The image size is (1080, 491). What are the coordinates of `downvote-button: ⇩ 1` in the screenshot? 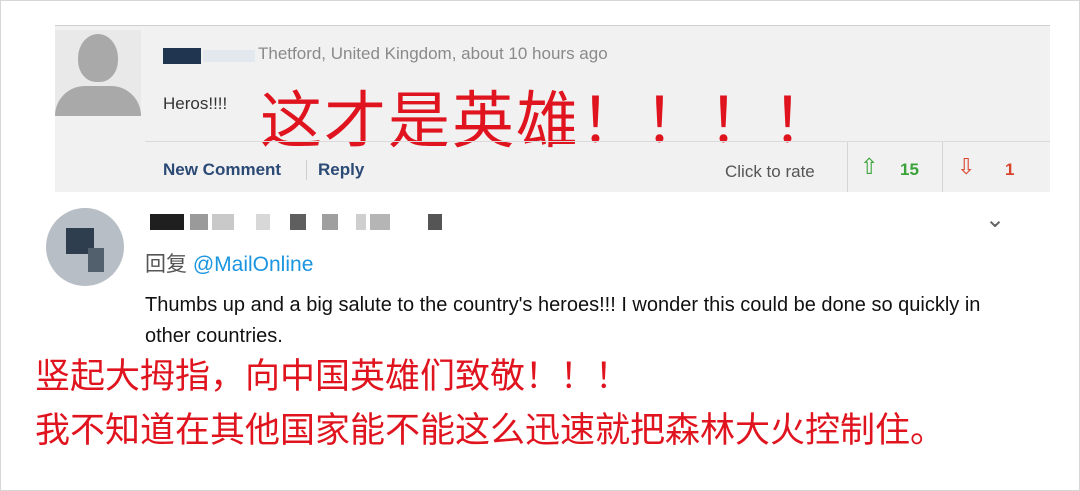 It's located at (996, 167).